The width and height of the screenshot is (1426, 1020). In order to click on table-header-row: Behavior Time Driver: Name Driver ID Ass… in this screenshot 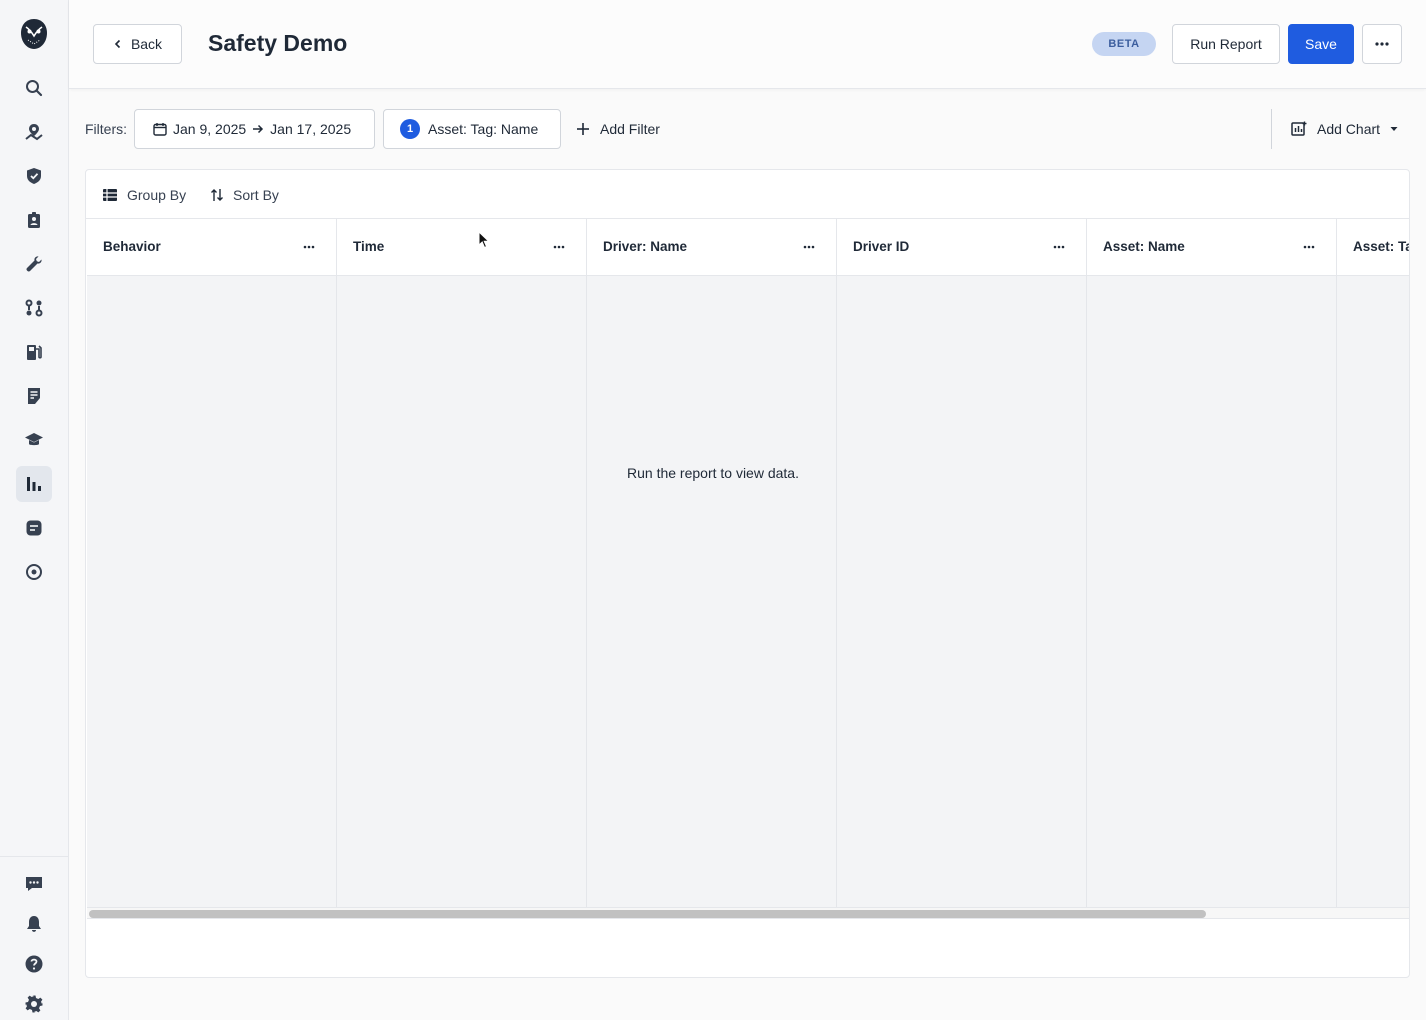, I will do `click(748, 247)`.